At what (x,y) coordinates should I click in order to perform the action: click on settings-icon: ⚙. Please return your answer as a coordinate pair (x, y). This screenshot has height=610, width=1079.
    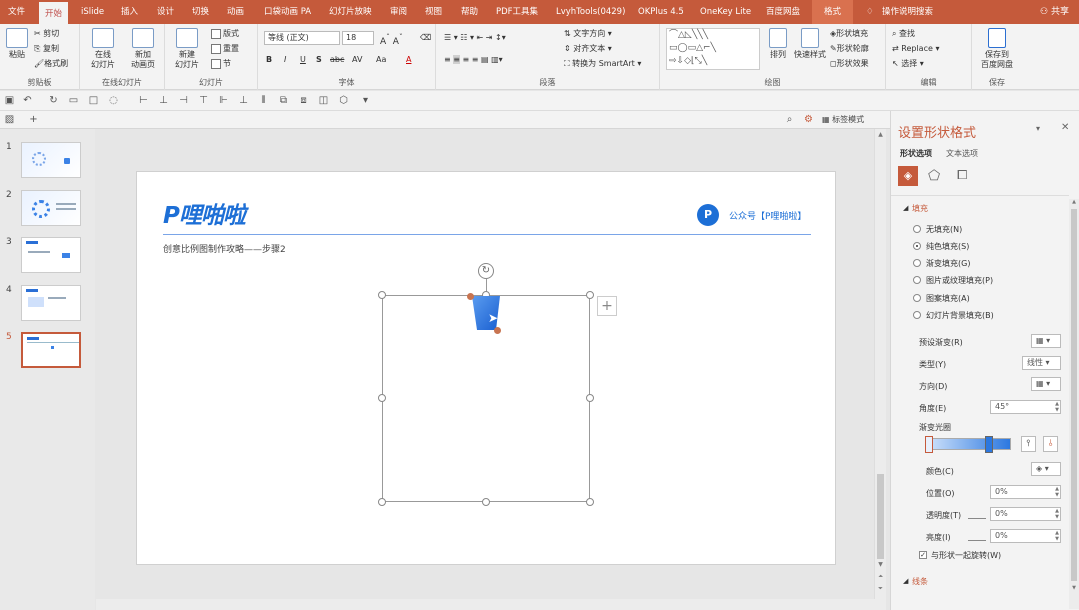
    Looking at the image, I should click on (808, 119).